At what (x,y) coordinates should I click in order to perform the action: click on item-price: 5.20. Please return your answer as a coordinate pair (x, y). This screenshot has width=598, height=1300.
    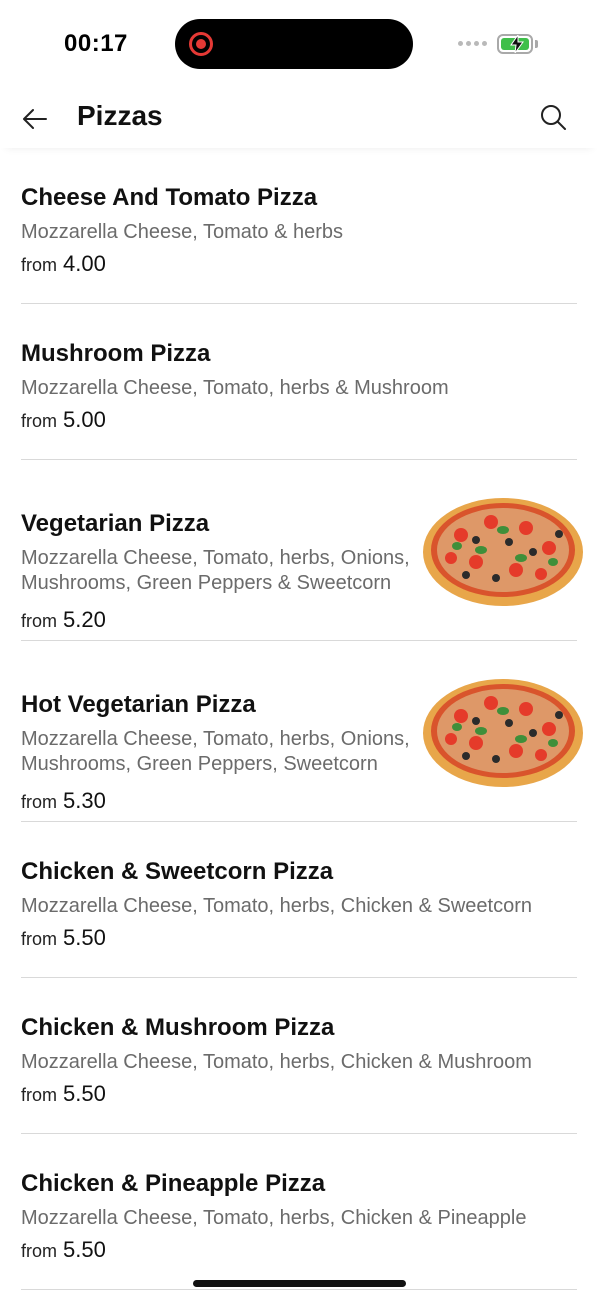
    Looking at the image, I should click on (84, 619).